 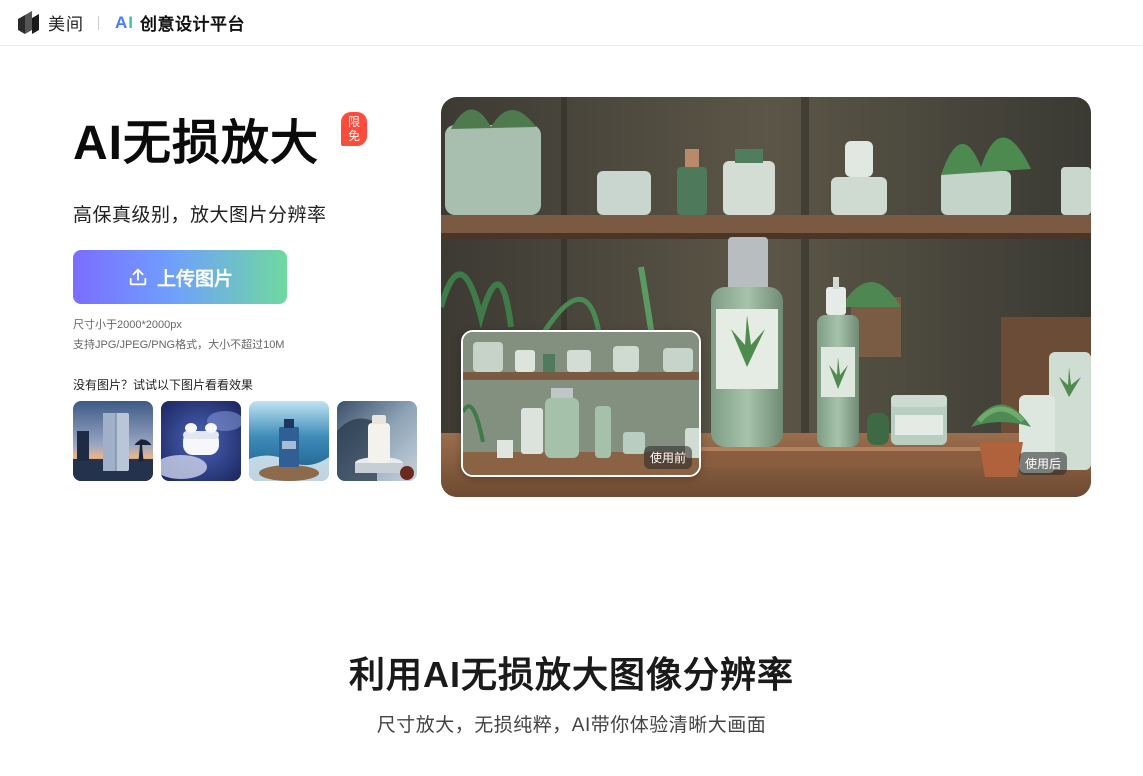 I want to click on hero-subtitle: 高保真级别，放大图片分辨率, so click(x=200, y=215).